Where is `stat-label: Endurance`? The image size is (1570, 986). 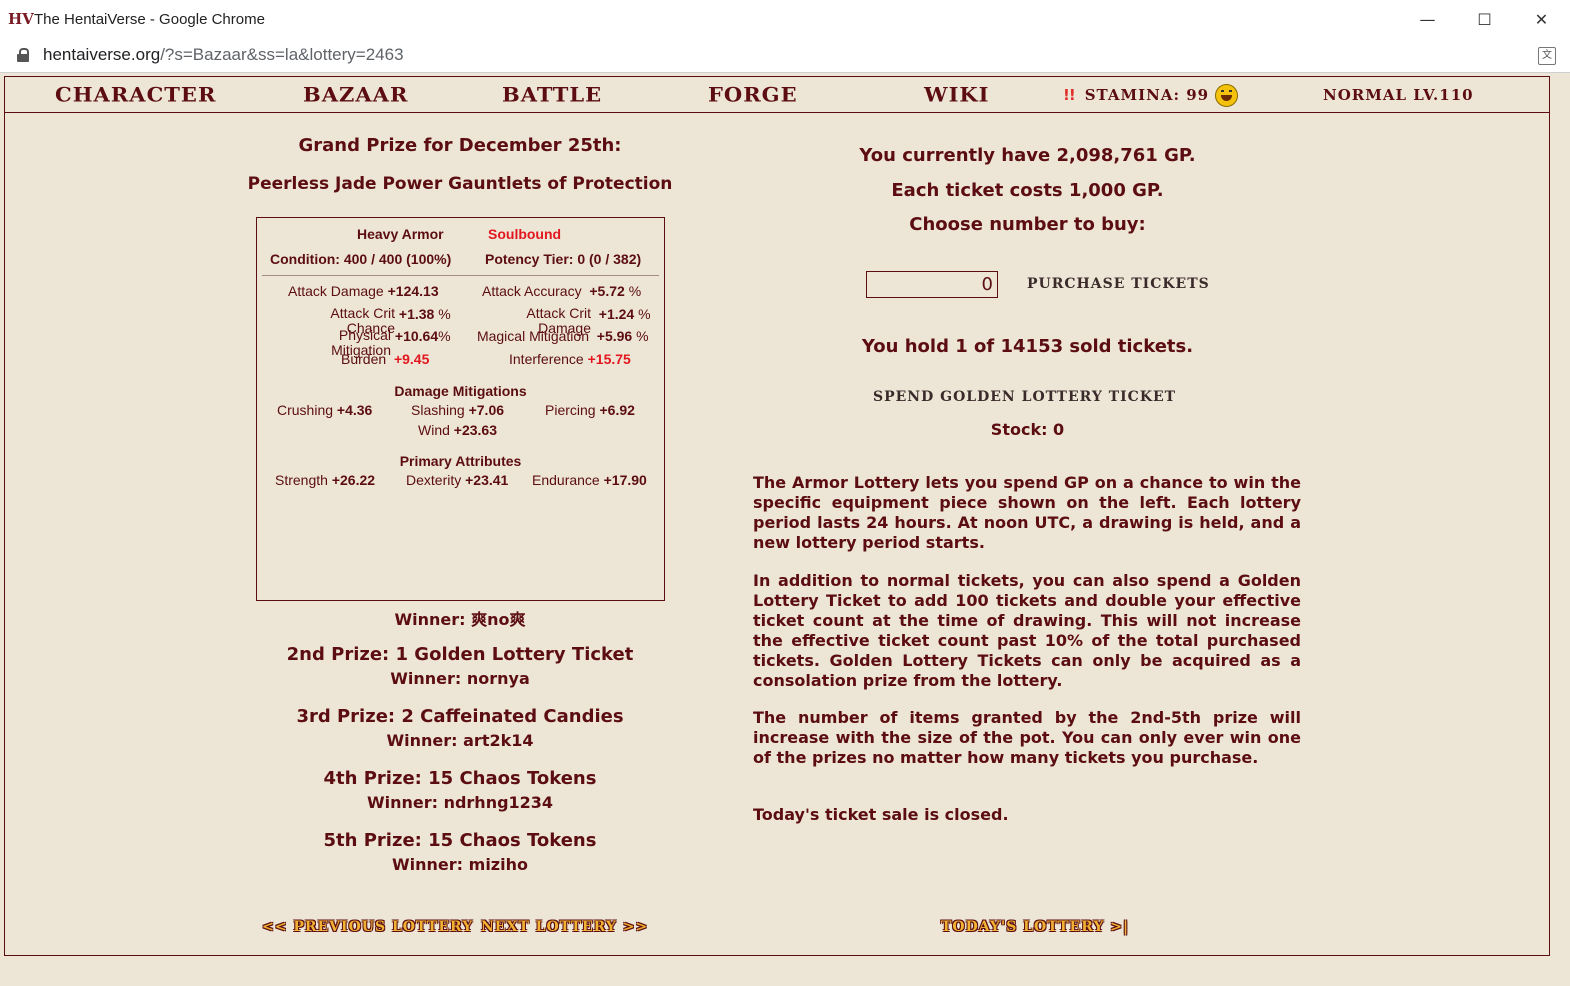 stat-label: Endurance is located at coordinates (566, 480).